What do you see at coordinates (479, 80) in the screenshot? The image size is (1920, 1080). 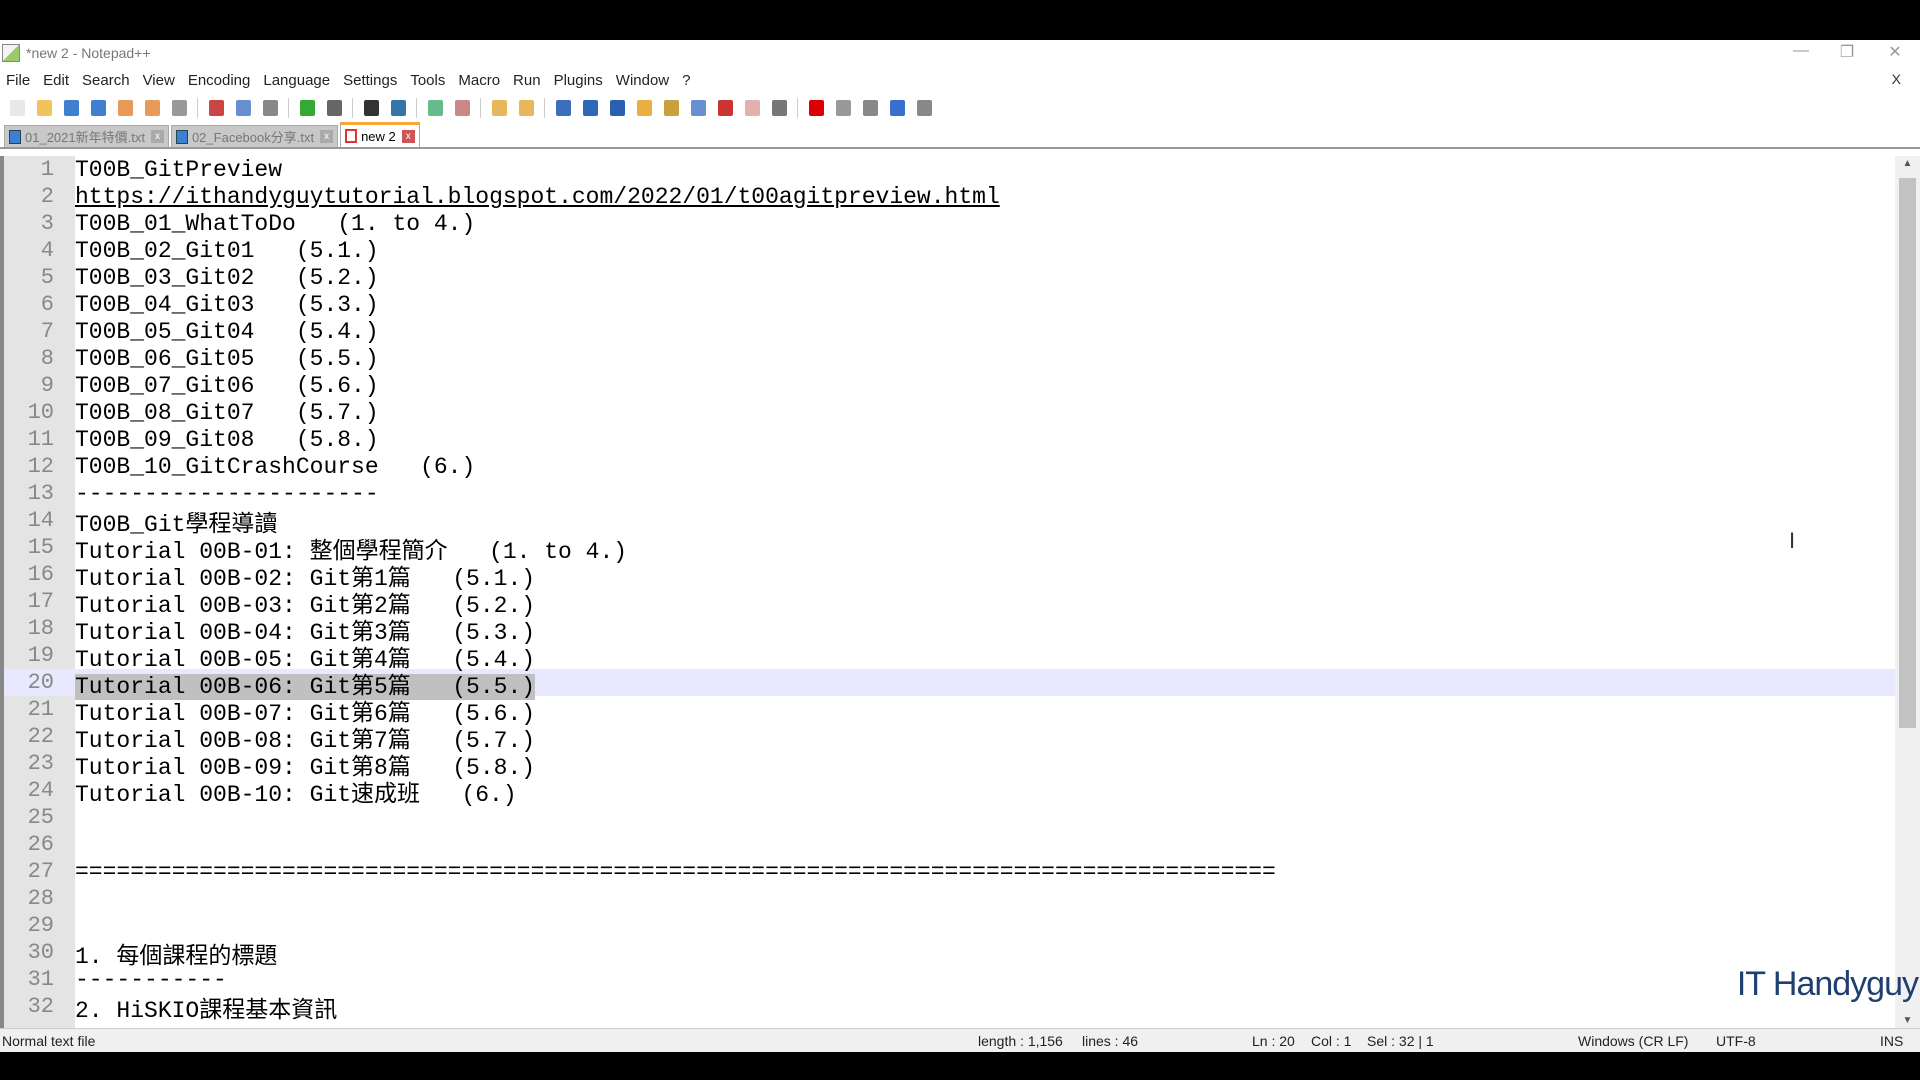 I see `menu-macro: Macro` at bounding box center [479, 80].